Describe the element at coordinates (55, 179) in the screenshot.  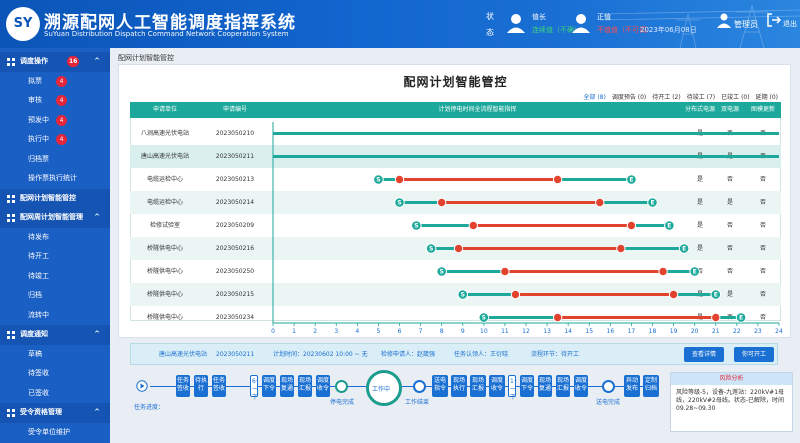
I see `sidebar-item: 操作票执行统计` at that location.